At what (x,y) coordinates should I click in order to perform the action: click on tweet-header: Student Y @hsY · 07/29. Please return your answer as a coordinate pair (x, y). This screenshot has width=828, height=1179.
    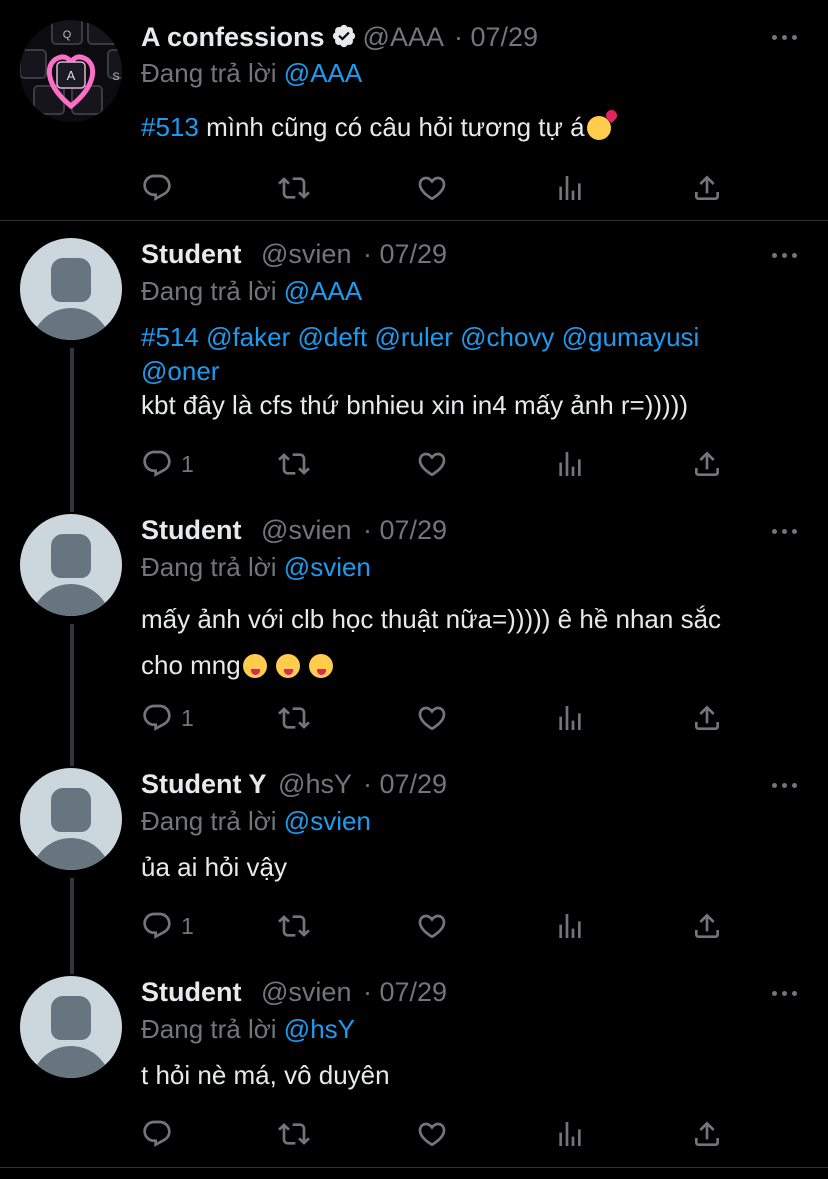
    Looking at the image, I should click on (294, 784).